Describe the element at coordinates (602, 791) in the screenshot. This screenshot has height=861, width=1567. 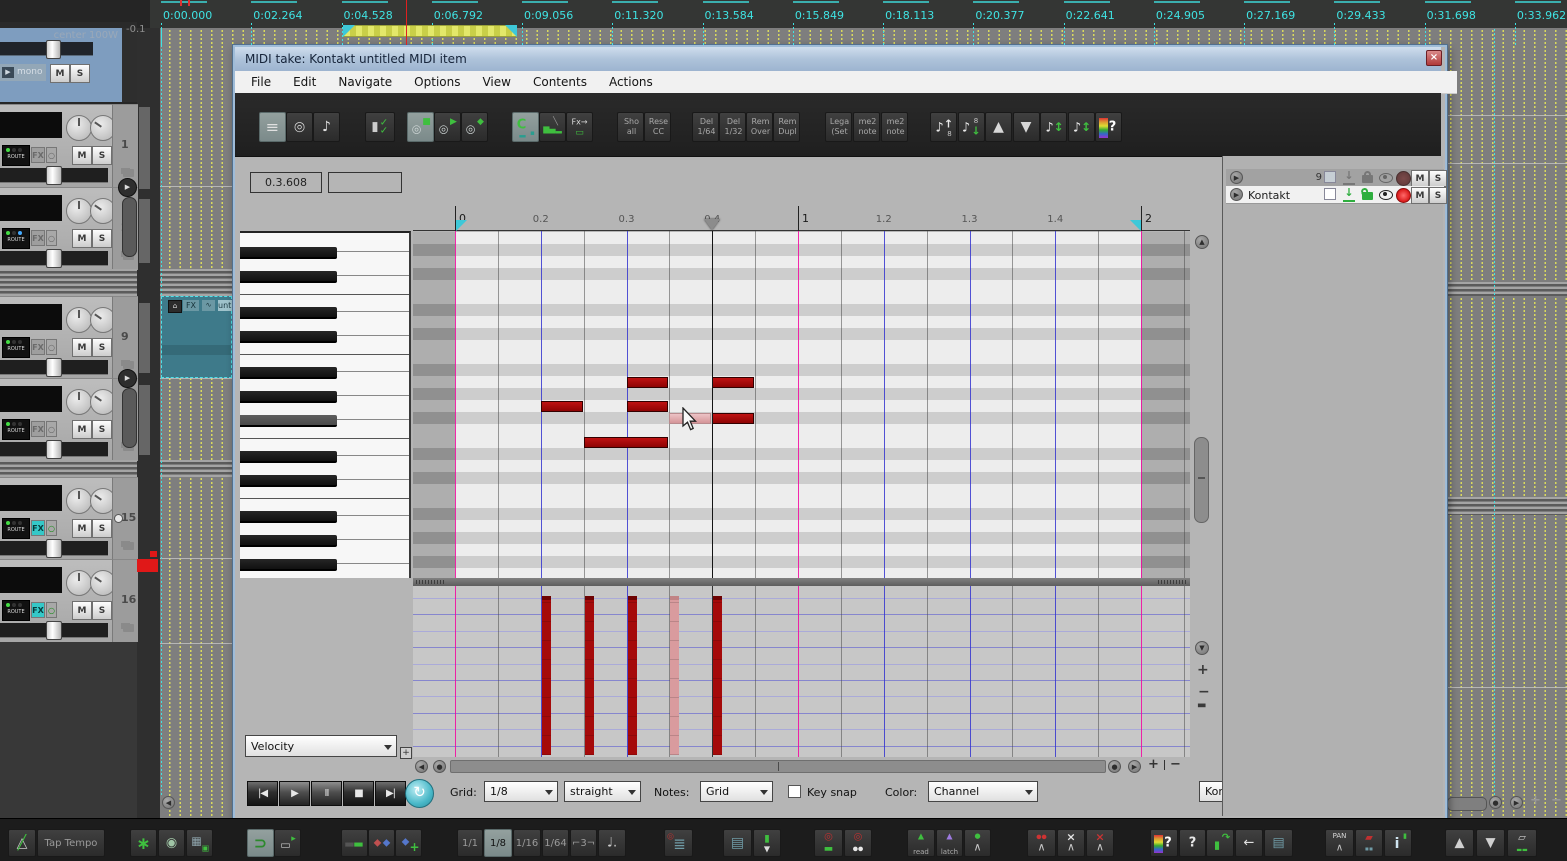
I see `grid-swing-select: straight` at that location.